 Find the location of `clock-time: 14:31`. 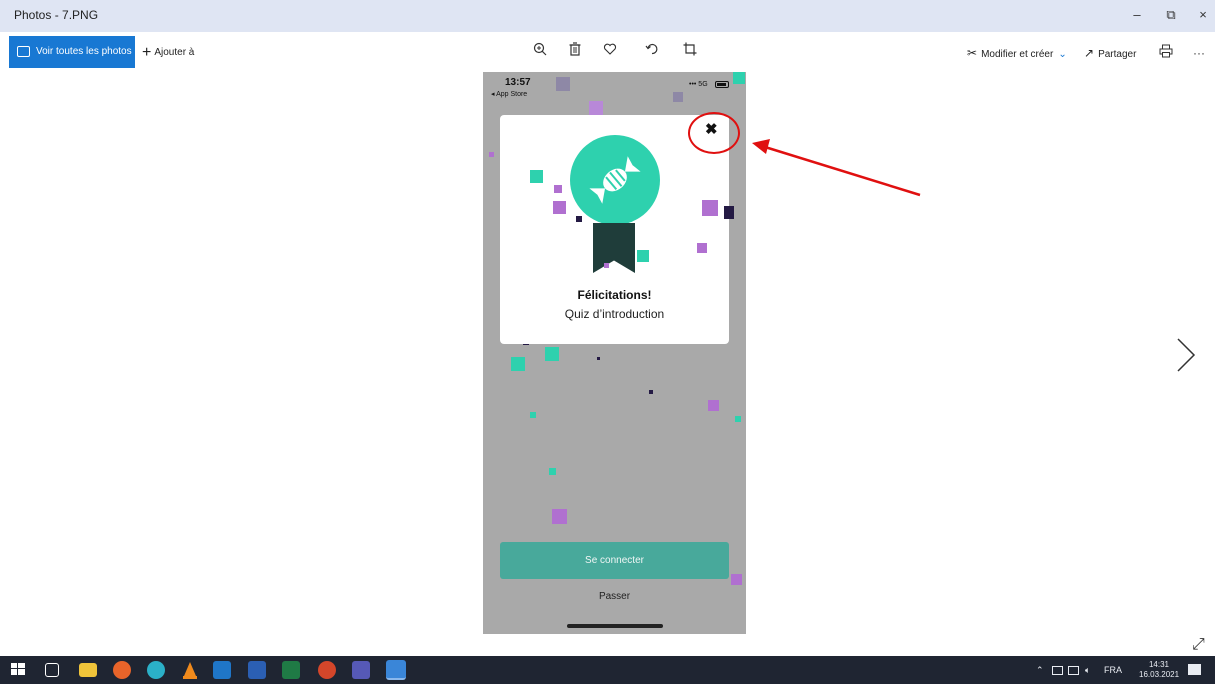

clock-time: 14:31 is located at coordinates (1159, 664).